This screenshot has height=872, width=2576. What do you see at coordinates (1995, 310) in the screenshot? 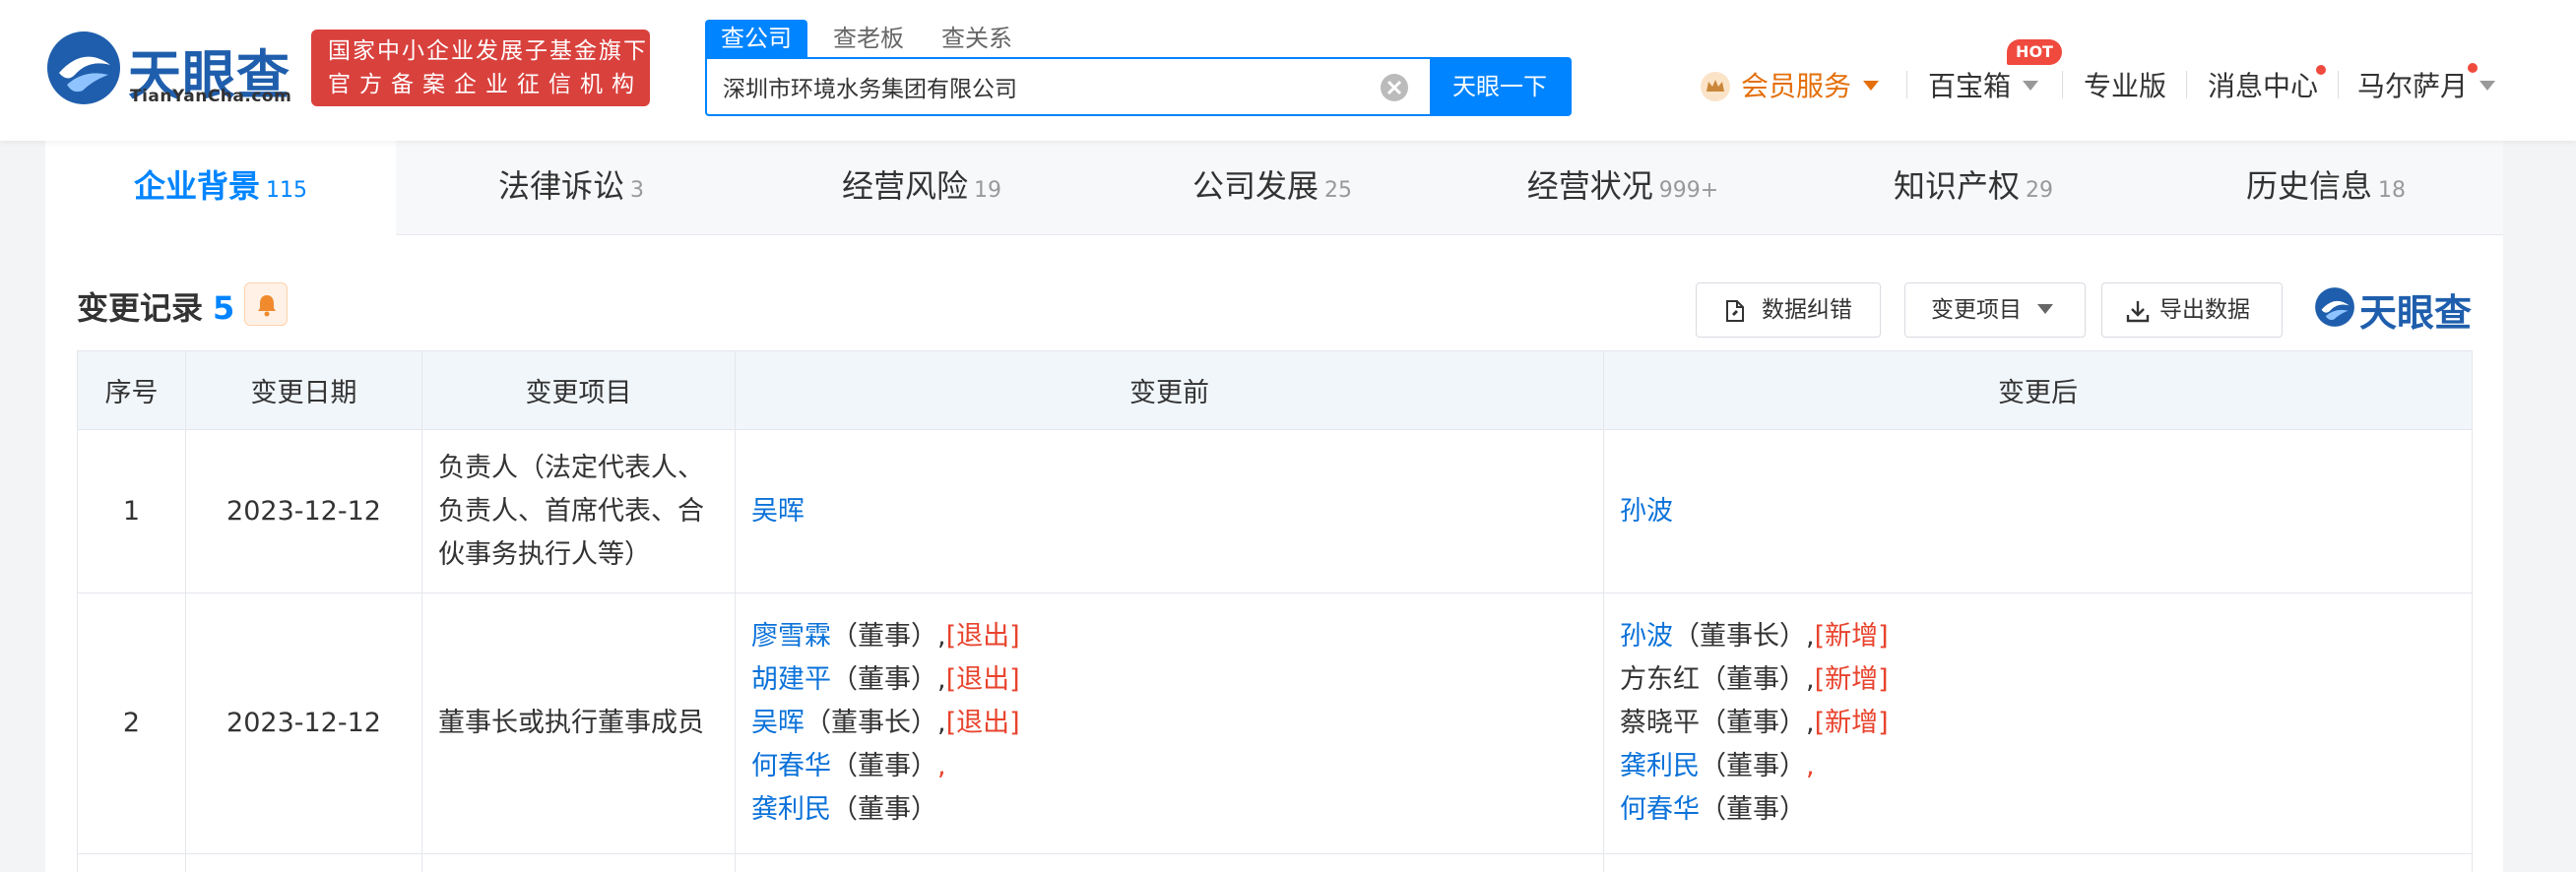
I see `change-item-filter: 变更项目` at bounding box center [1995, 310].